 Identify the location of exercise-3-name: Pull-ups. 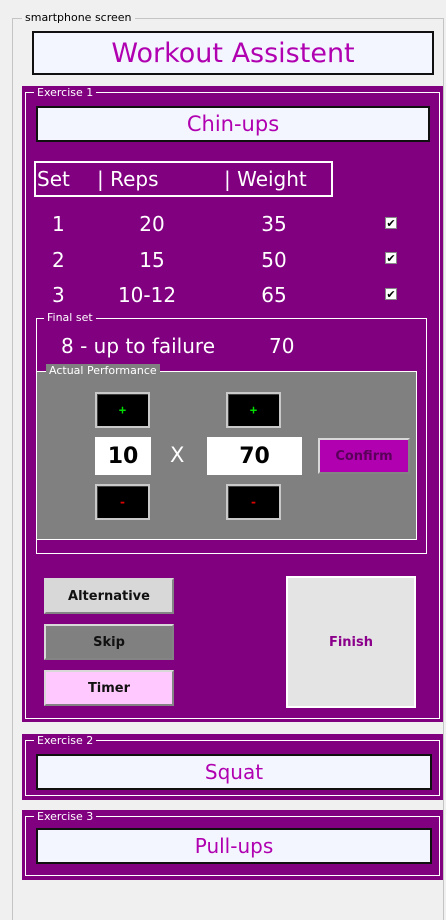
(234, 846).